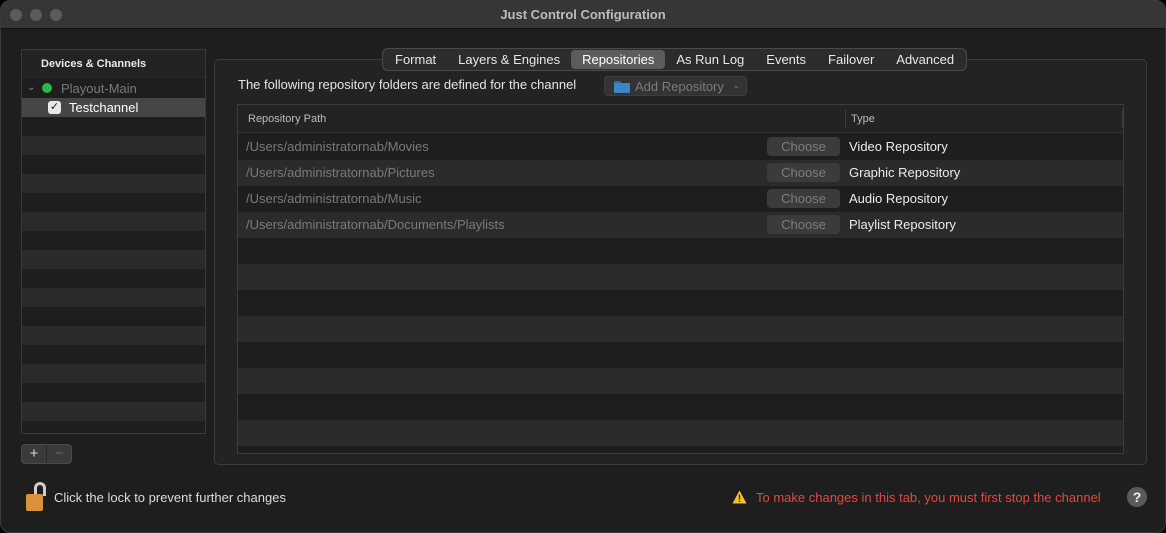 Image resolution: width=1166 pixels, height=533 pixels. I want to click on tab-repositories: Repositories, so click(618, 59).